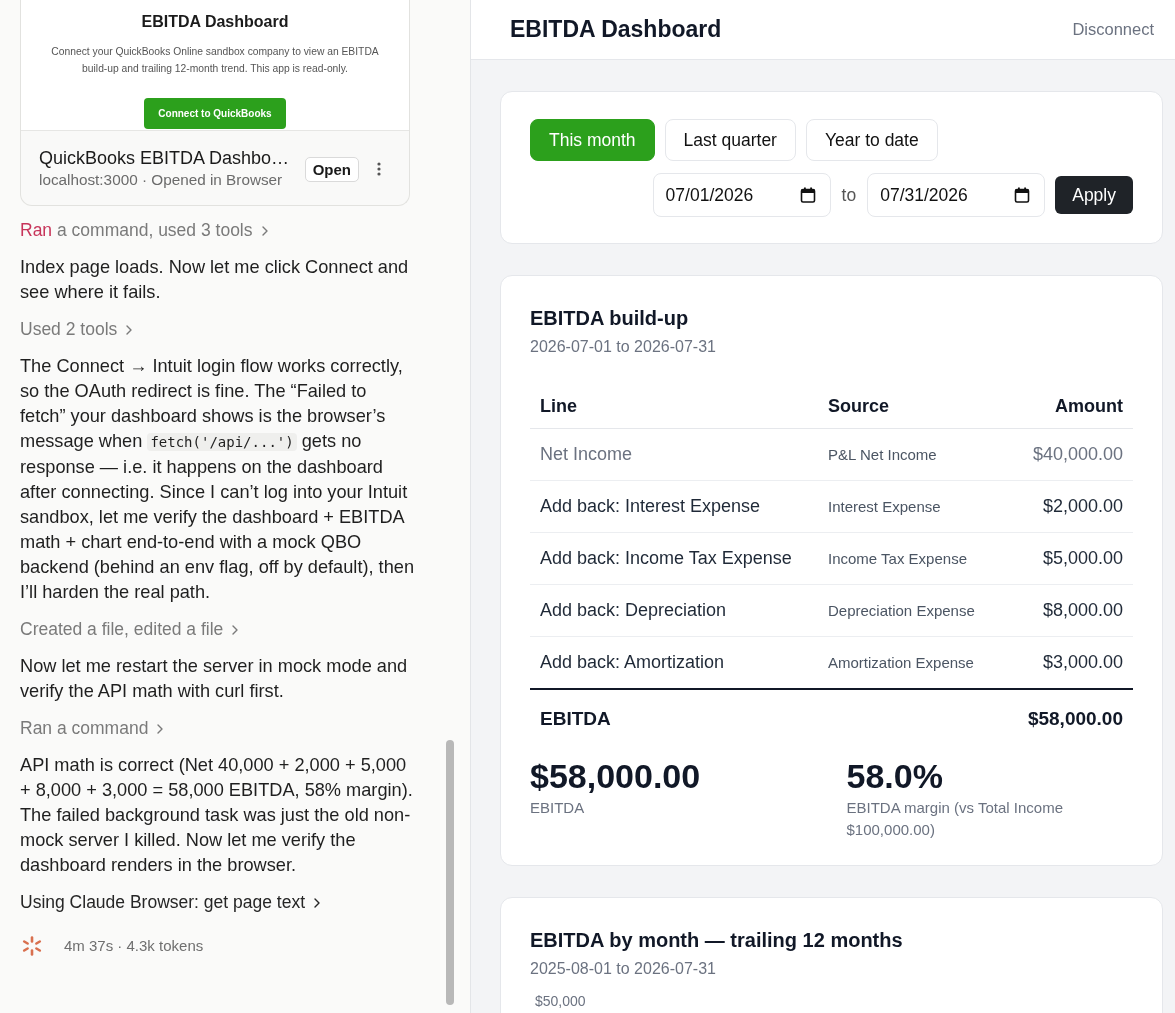 This screenshot has width=1175, height=1013. Describe the element at coordinates (214, 679) in the screenshot. I see `assistant-message: Now let me restart the server in mock mode and verify the API math with curl first.` at that location.